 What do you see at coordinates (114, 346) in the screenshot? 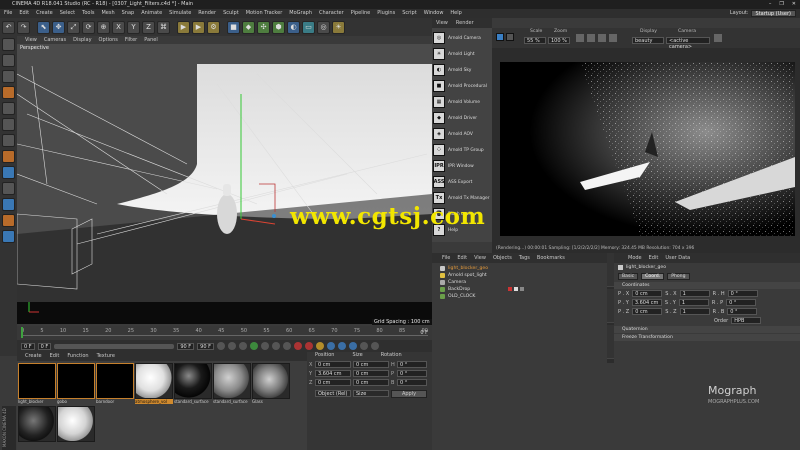
I see `range-slider` at bounding box center [114, 346].